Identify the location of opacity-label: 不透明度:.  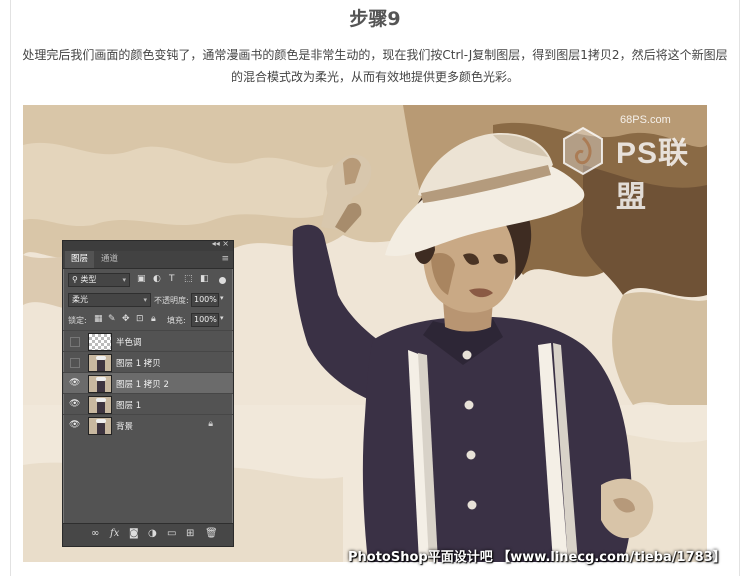
(171, 300).